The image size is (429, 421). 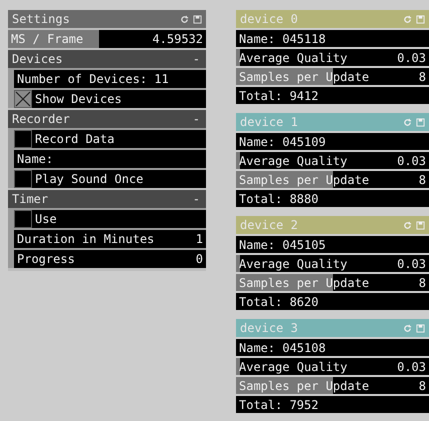 What do you see at coordinates (75, 139) in the screenshot?
I see `checkbox-label: Record Data` at bounding box center [75, 139].